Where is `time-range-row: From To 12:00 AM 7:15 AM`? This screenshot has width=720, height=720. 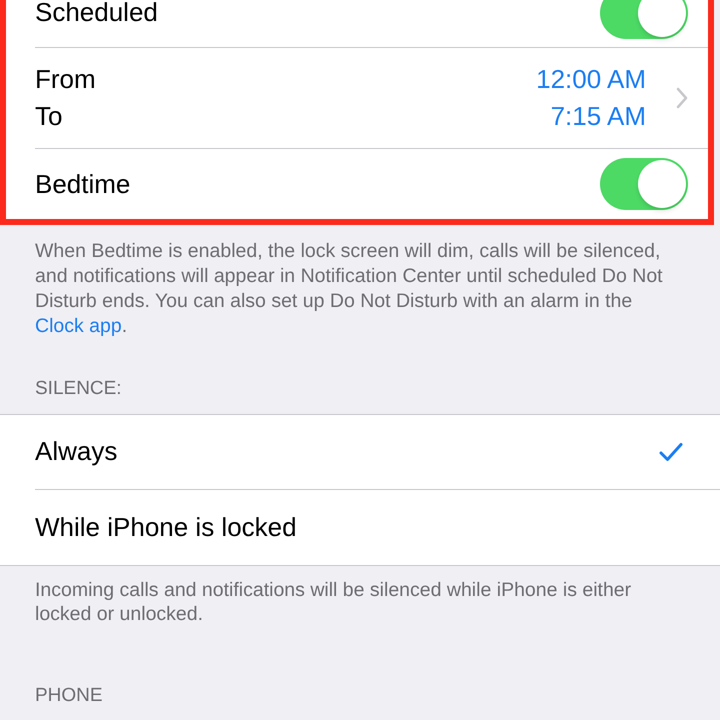
time-range-row: From To 12:00 AM 7:15 AM is located at coordinates (371, 98).